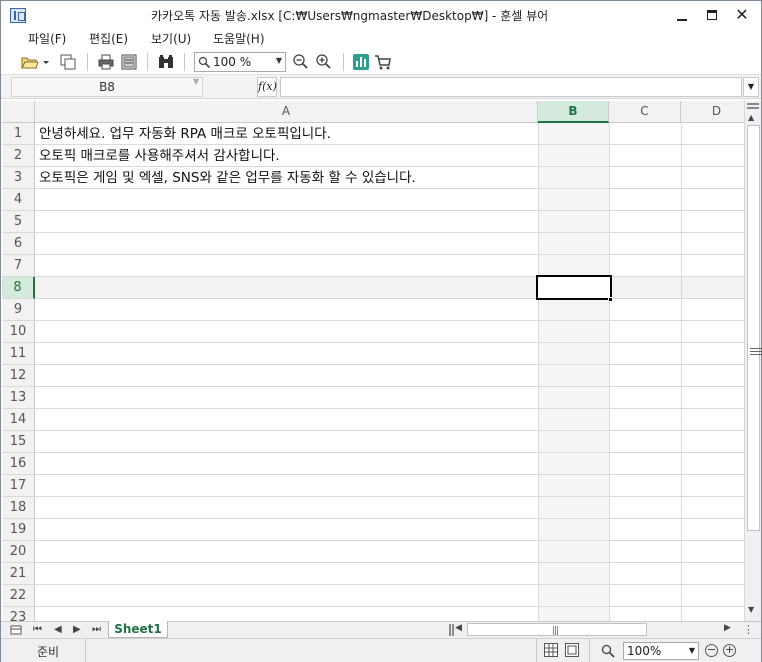 The width and height of the screenshot is (762, 662). I want to click on column-header-b: B, so click(573, 112).